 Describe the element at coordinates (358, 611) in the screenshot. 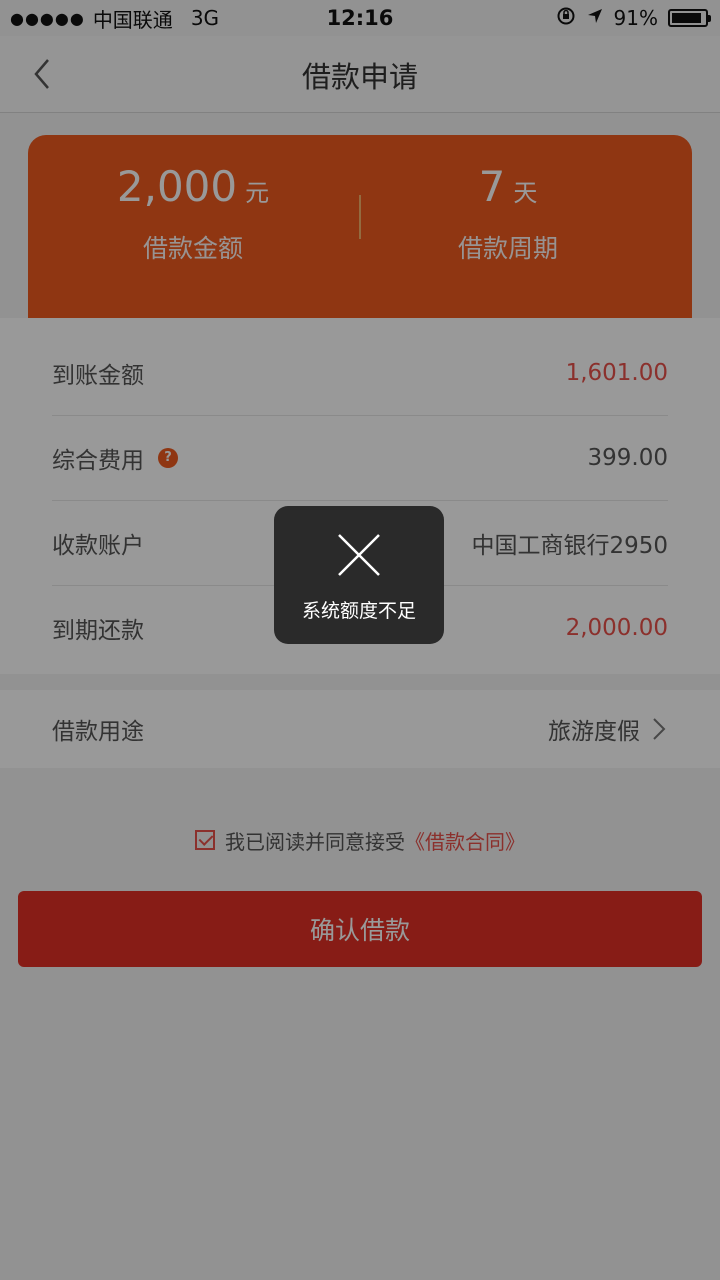

I see `toast-message: 系统额度不足` at that location.